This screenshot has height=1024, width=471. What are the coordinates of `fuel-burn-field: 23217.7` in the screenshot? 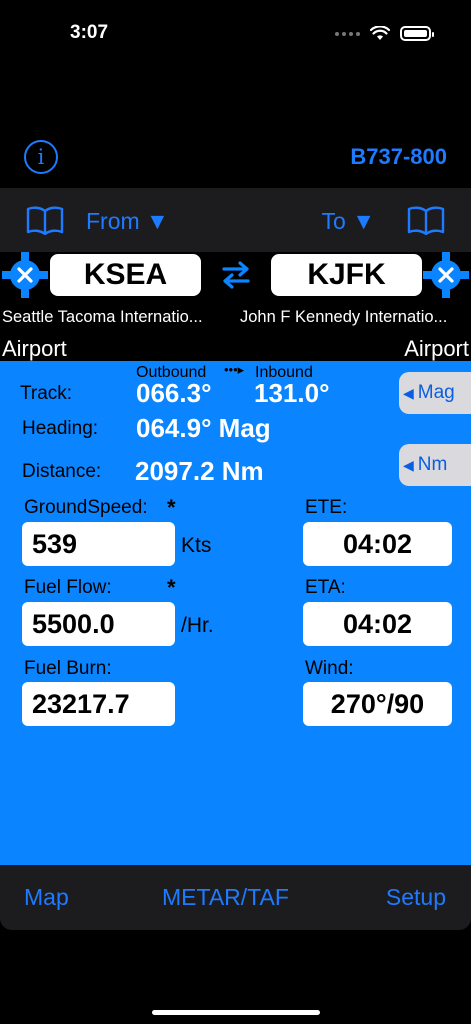 It's located at (98, 704).